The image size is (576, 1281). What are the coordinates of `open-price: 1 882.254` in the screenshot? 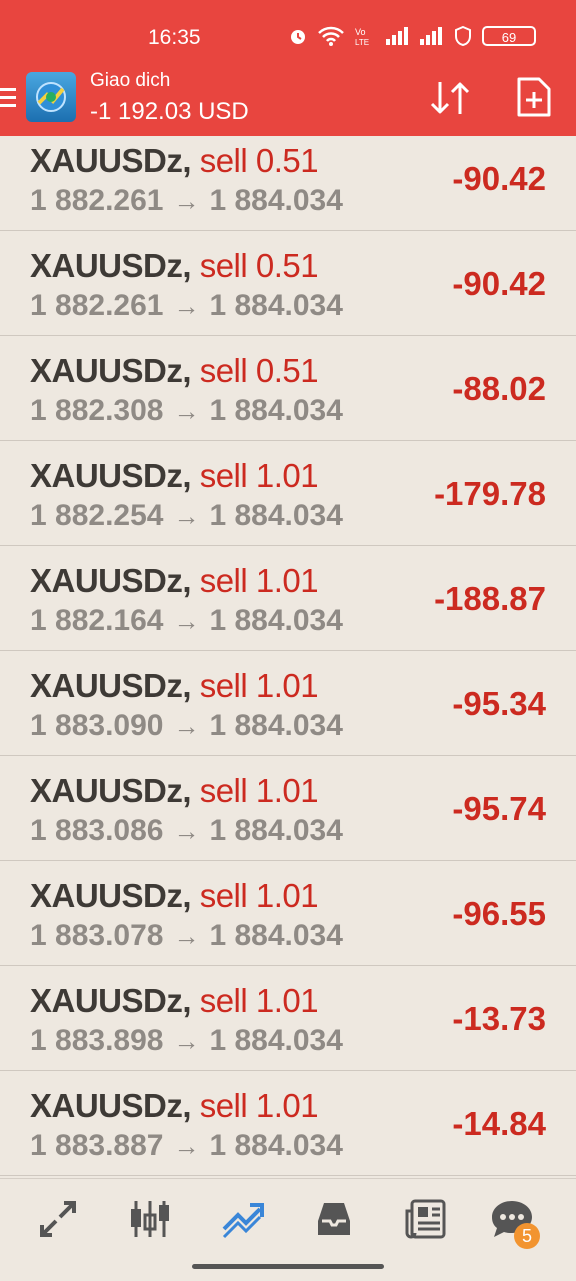 It's located at (97, 515).